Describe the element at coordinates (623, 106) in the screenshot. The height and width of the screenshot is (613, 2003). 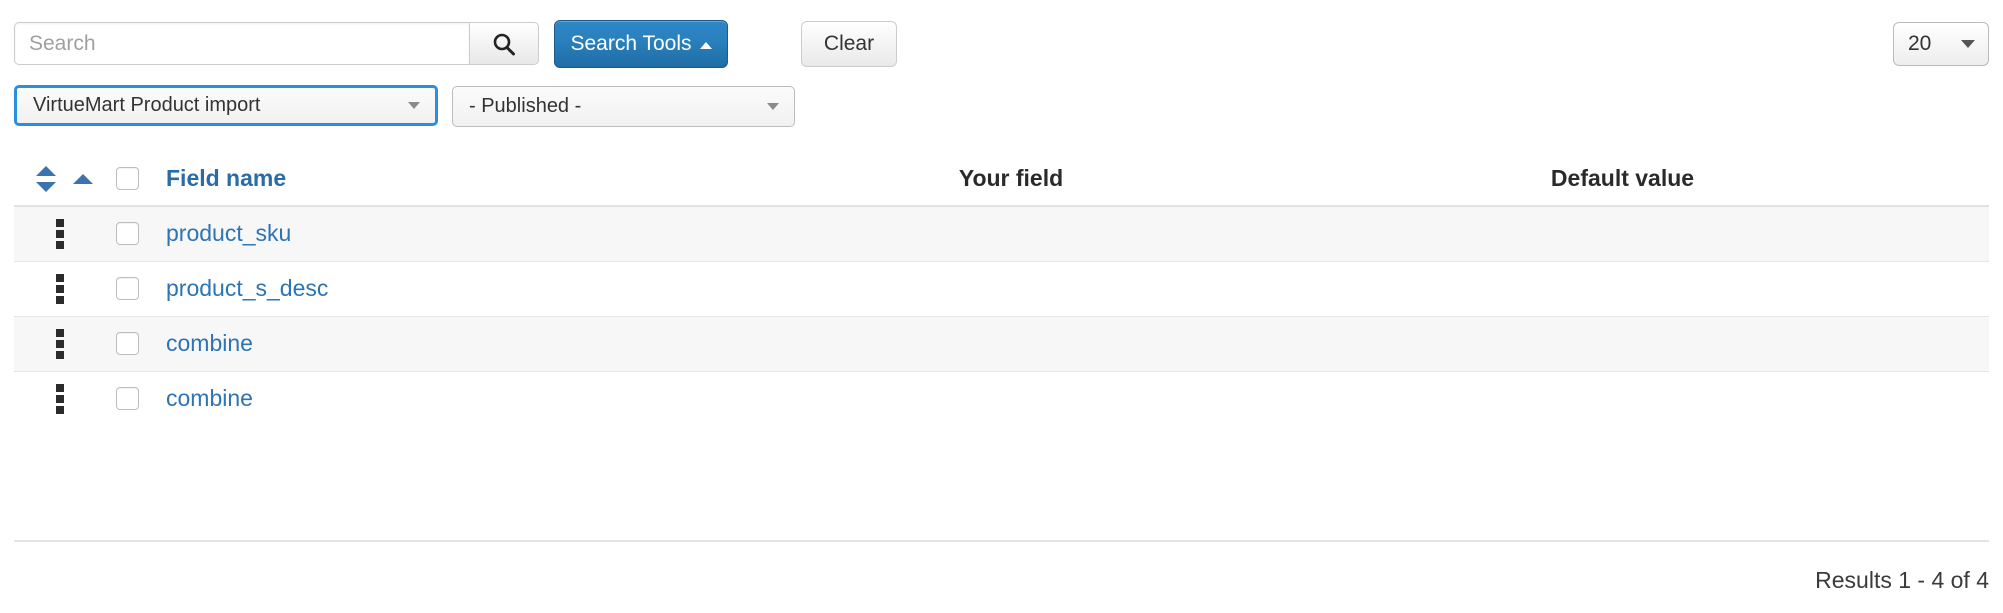
I see `filter-published-state-select: - Published -` at that location.